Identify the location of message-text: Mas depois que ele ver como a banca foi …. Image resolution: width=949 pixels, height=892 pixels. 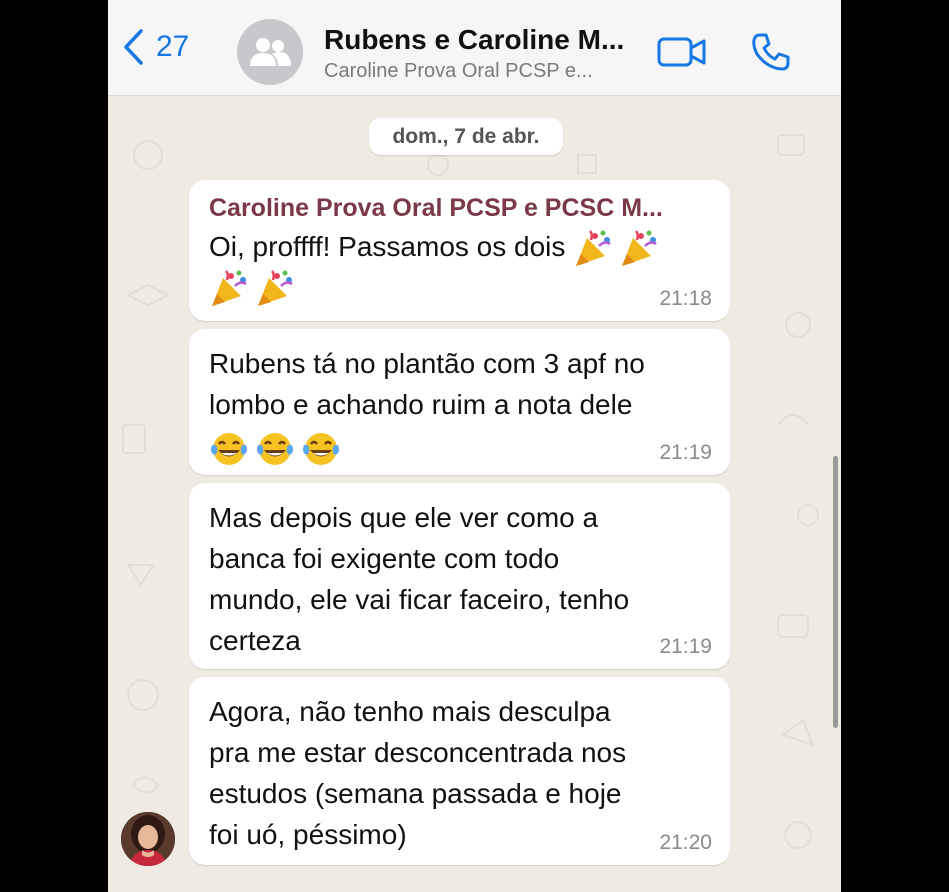
(460, 579).